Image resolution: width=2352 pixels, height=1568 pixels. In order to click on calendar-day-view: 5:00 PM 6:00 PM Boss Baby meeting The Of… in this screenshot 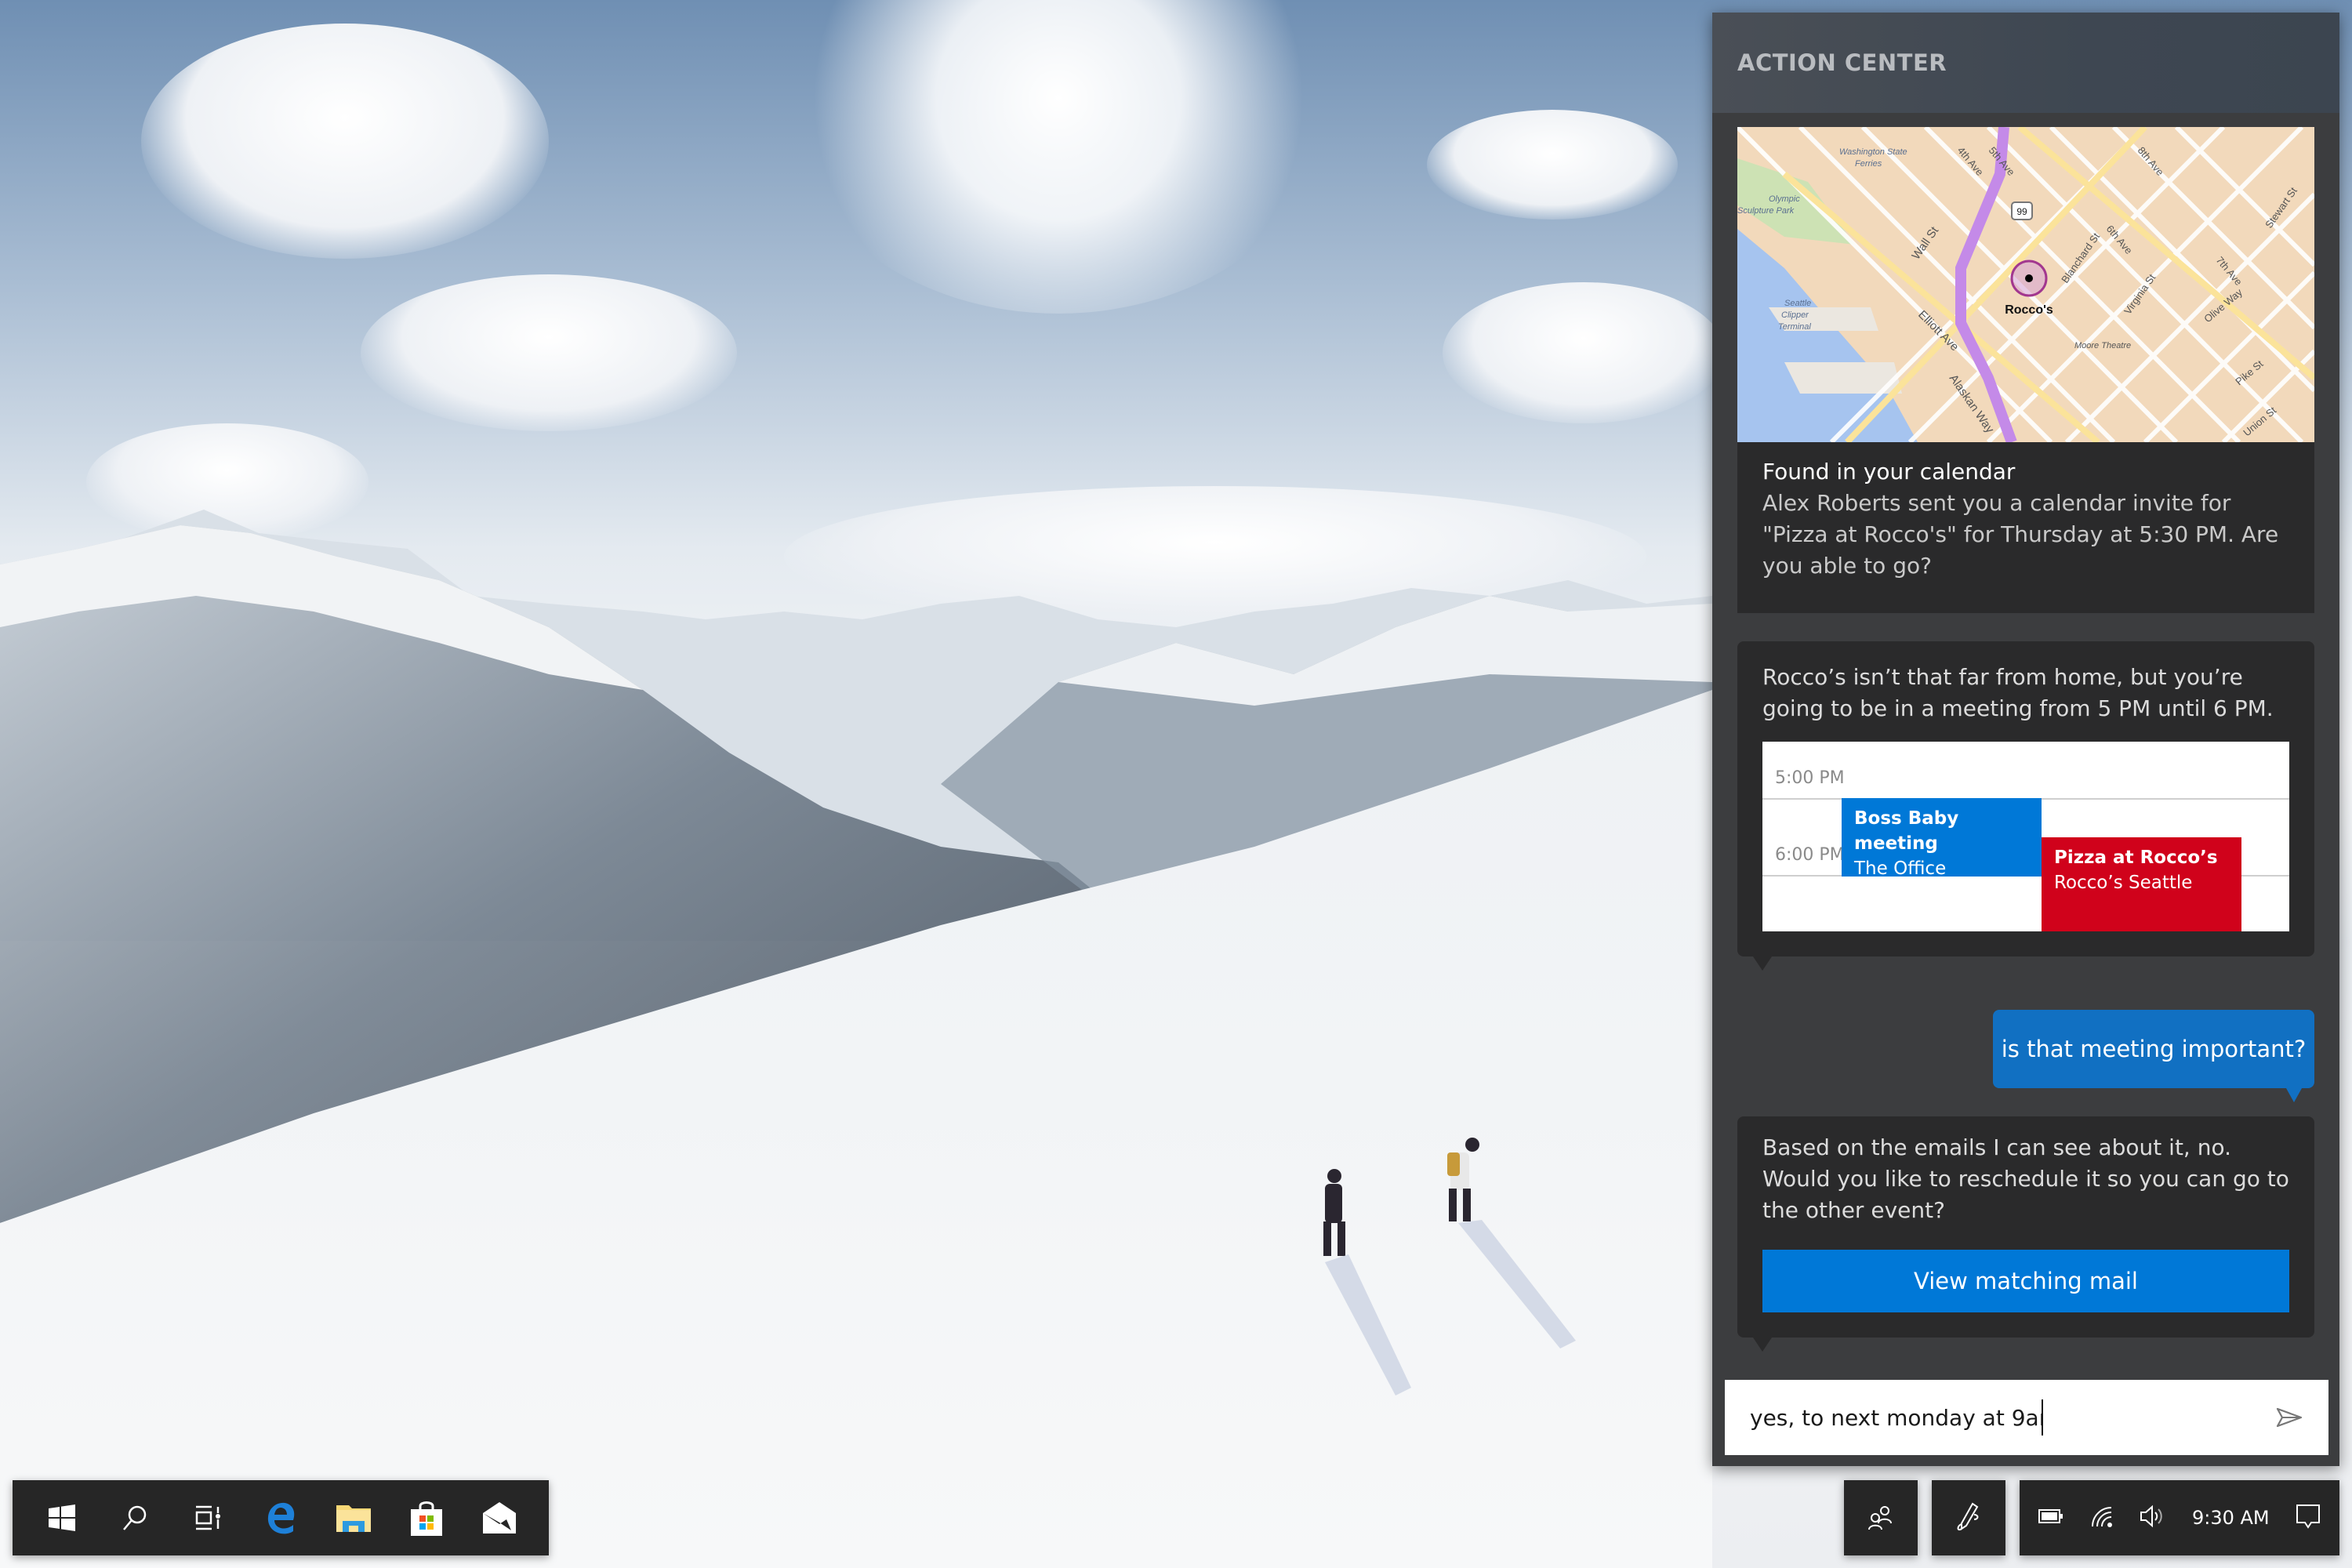, I will do `click(2026, 837)`.